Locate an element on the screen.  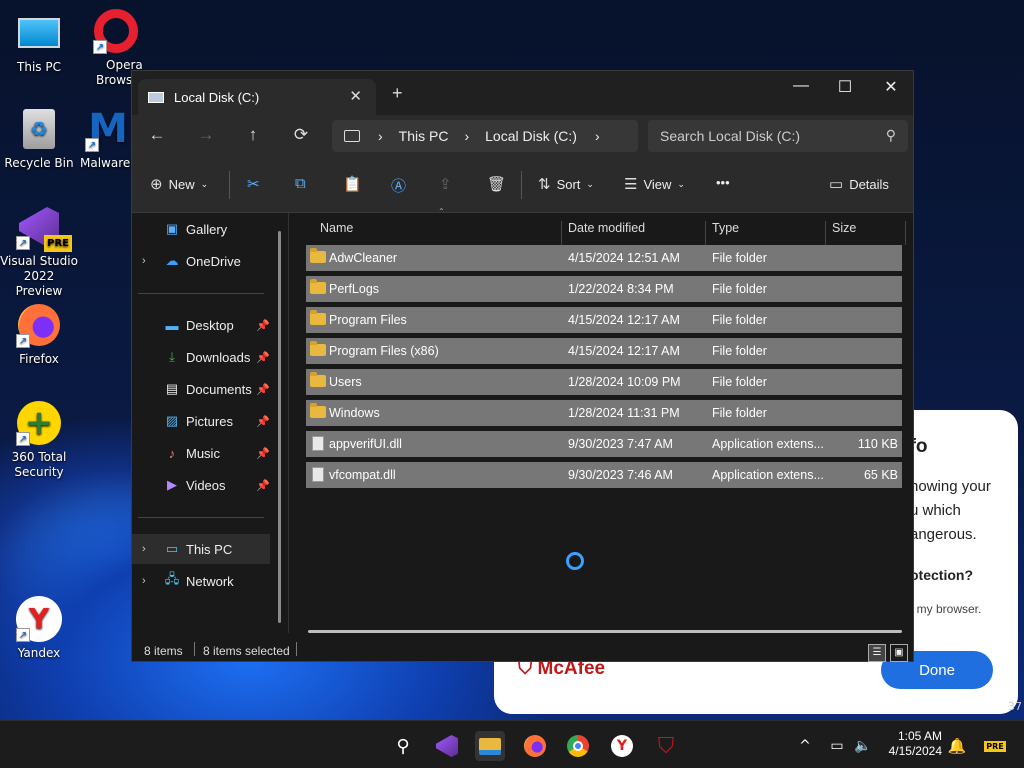
search-icon: ⚲ is located at coordinates (403, 746).